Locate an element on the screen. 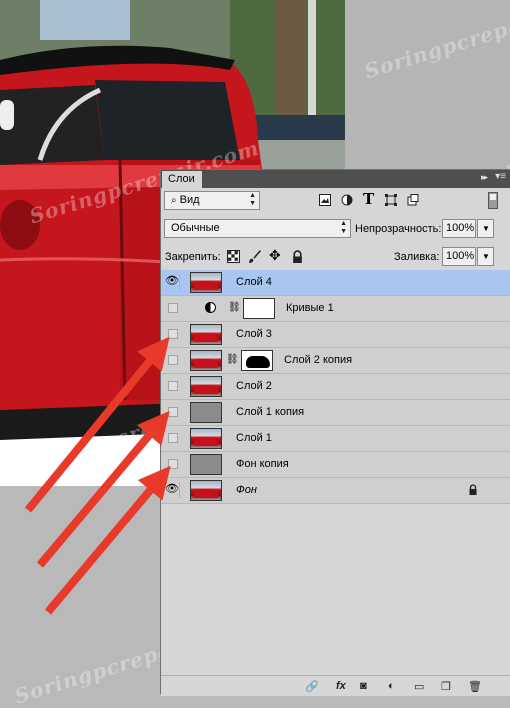 This screenshot has width=510, height=708. layer-name: Слой 1 копия is located at coordinates (270, 412).